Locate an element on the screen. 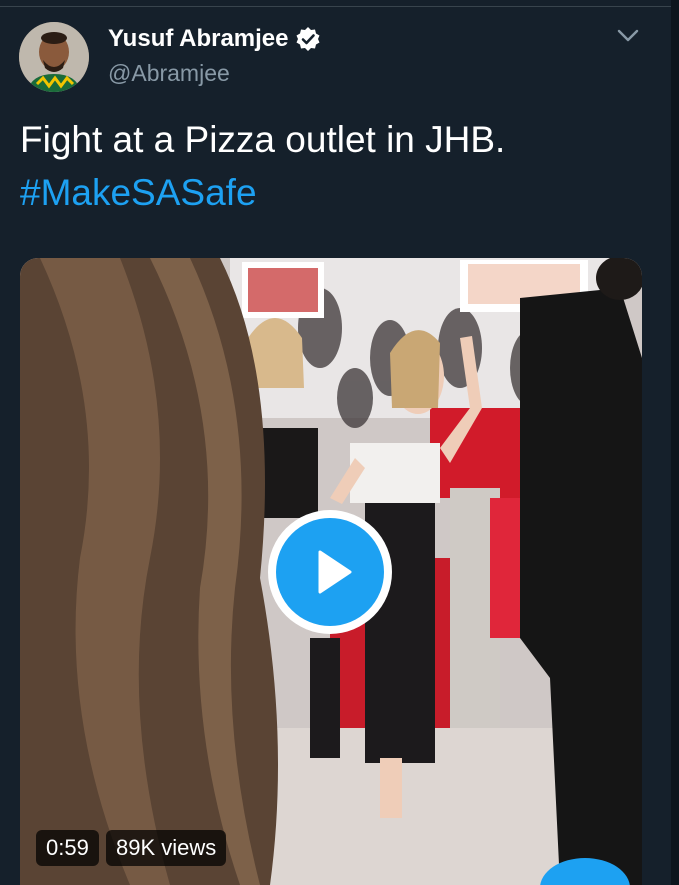 This screenshot has height=885, width=679. author-name-row: Yusuf Abramjee is located at coordinates (214, 39).